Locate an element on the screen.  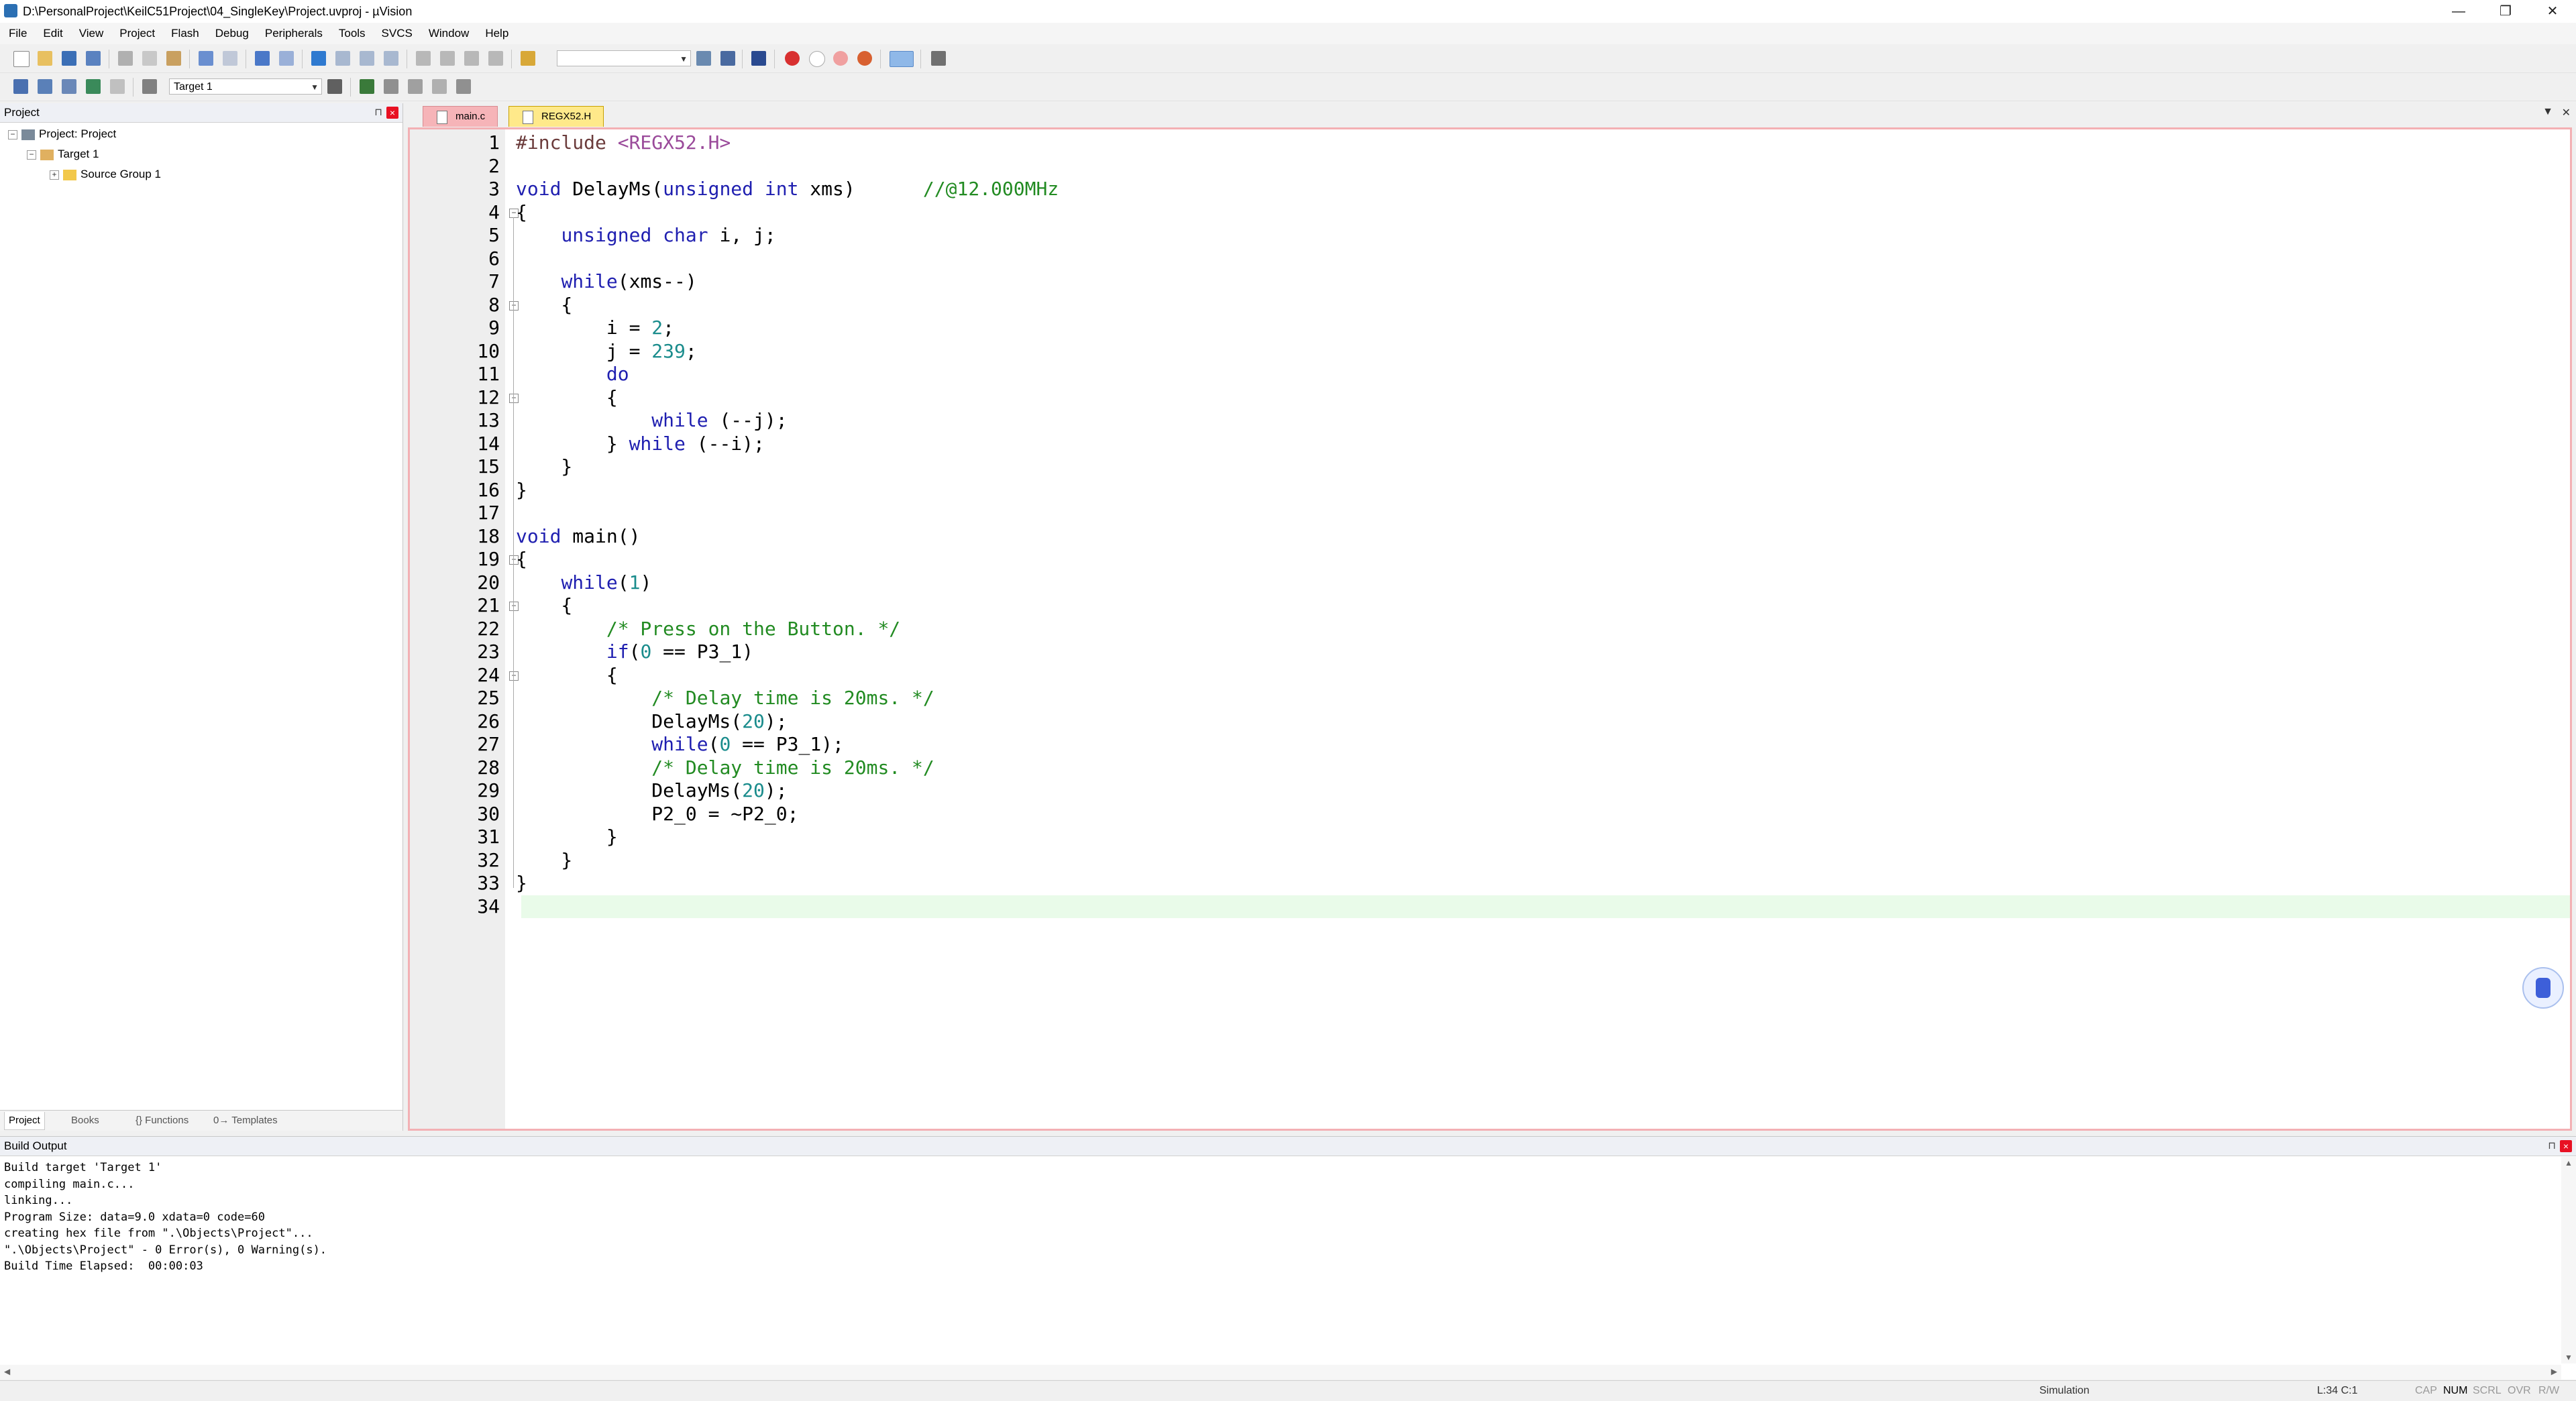
bookmark-prev-icon is located at coordinates (342, 58).